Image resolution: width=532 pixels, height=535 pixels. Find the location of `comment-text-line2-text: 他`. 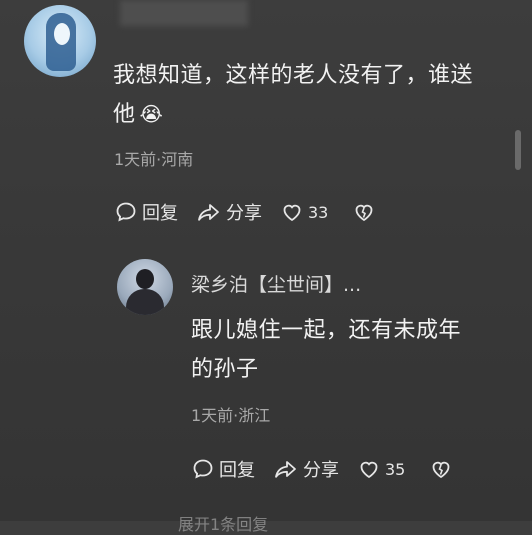

comment-text-line2-text: 他 is located at coordinates (124, 114).